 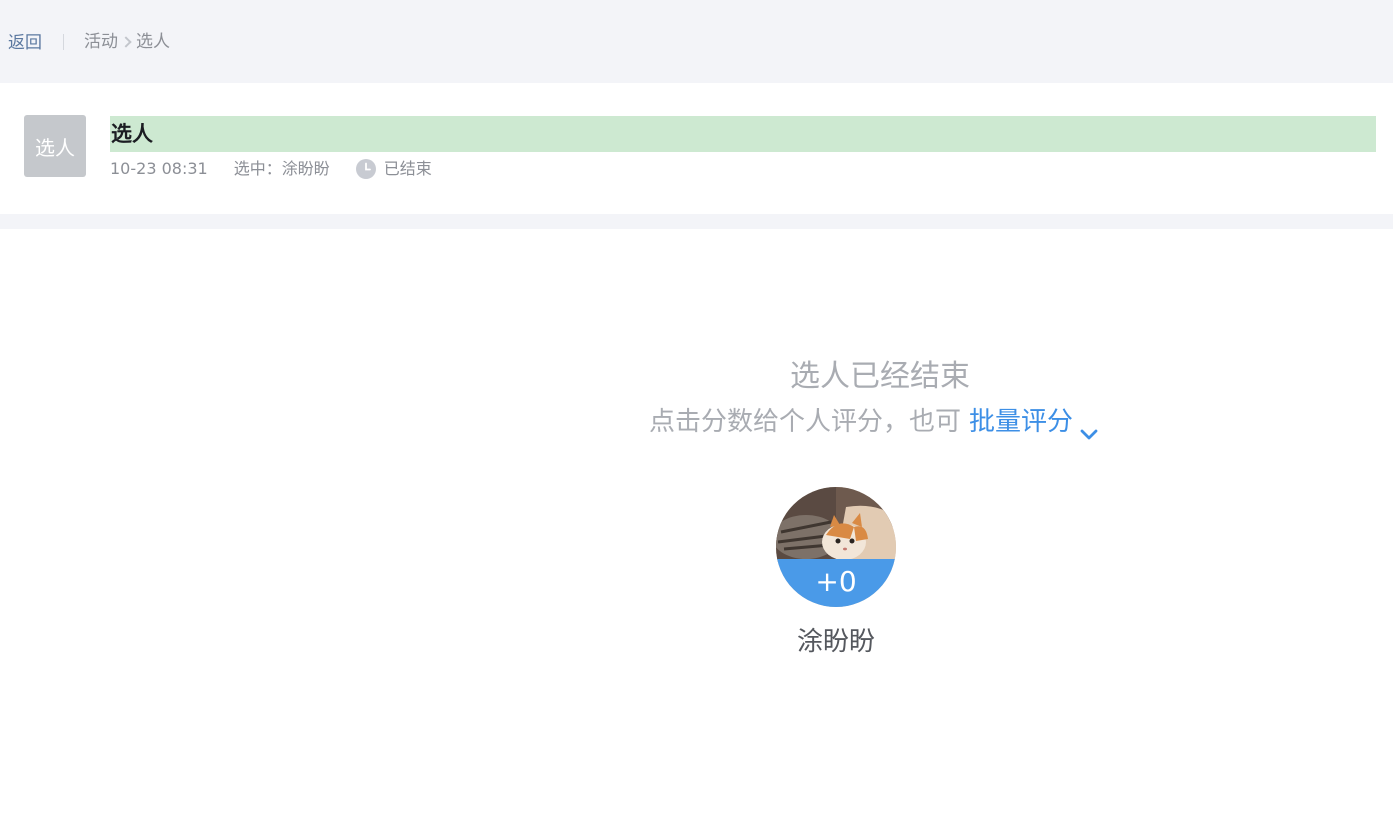 What do you see at coordinates (257, 168) in the screenshot?
I see `selected-label: 选中：` at bounding box center [257, 168].